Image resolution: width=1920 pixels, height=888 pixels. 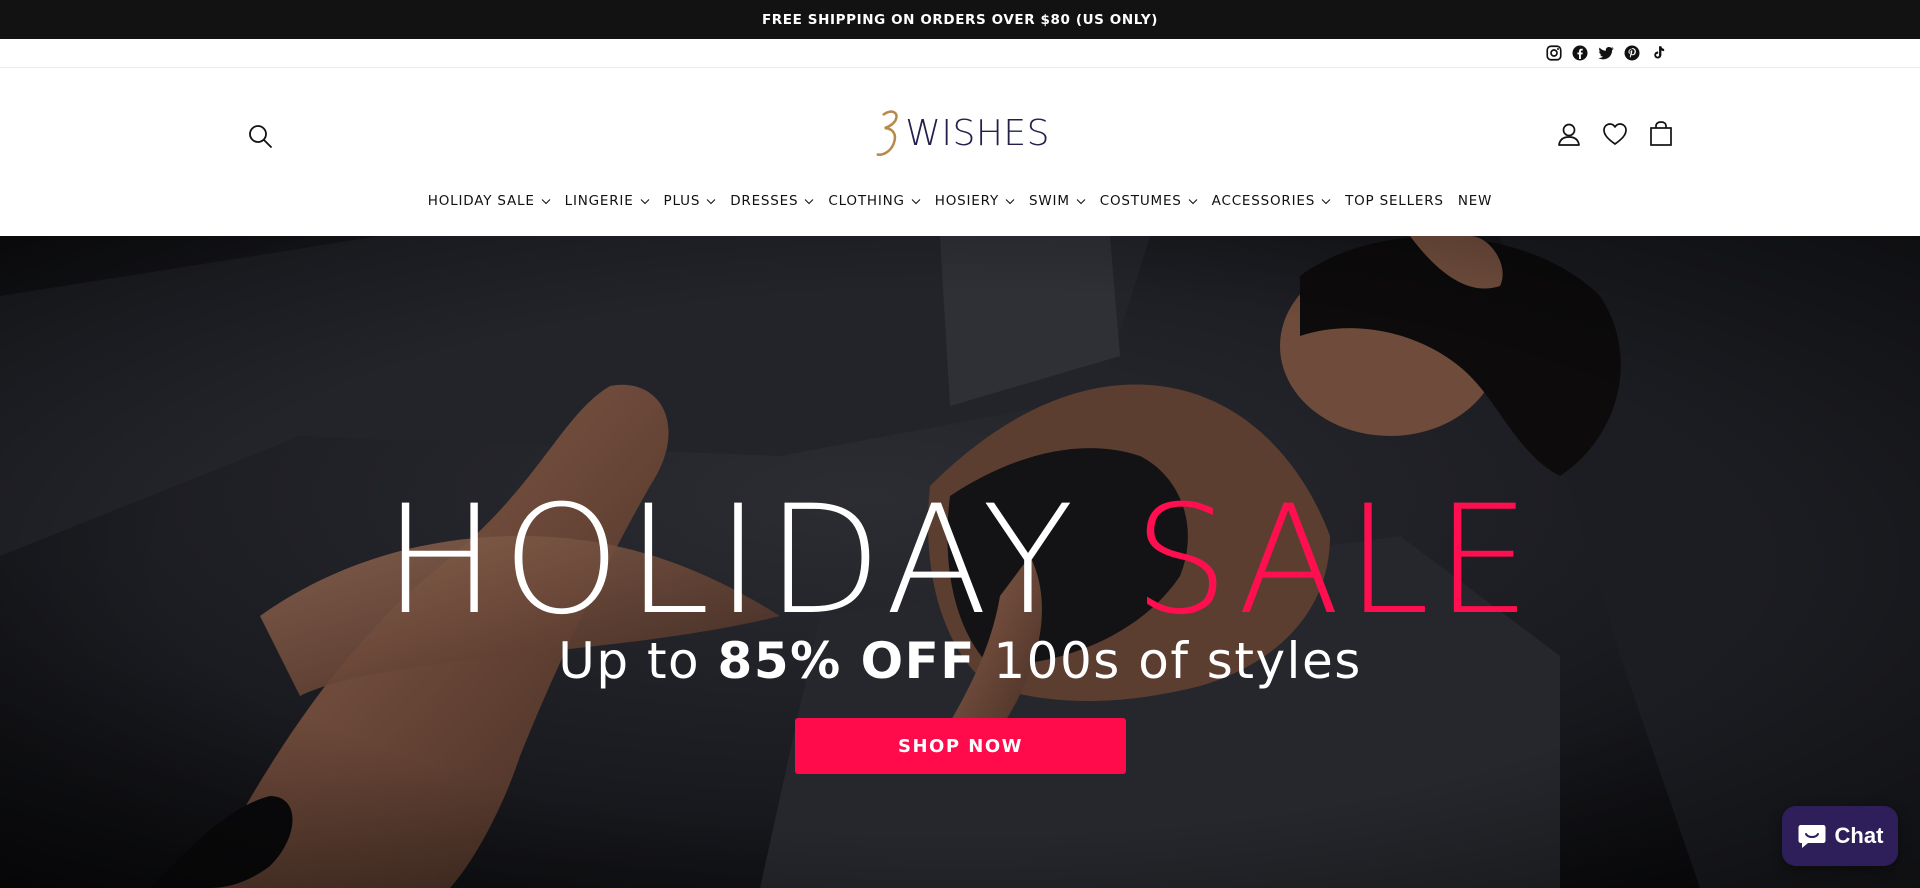 I want to click on site-logo: WISHES, so click(x=960, y=134).